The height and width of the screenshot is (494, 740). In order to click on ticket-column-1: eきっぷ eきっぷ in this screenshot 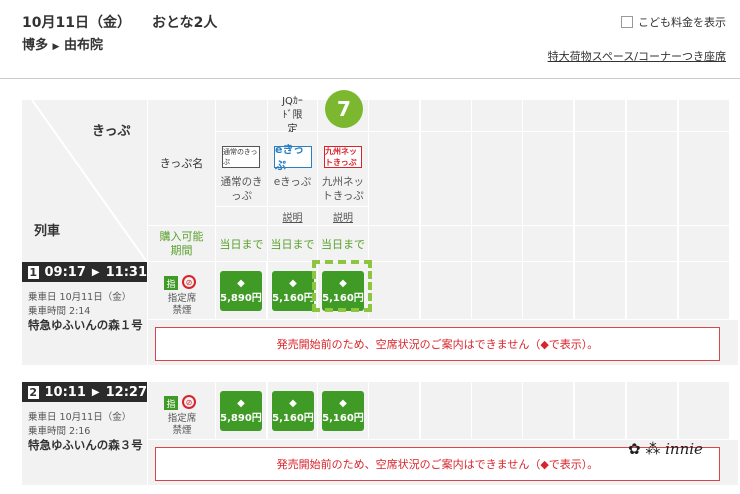, I will do `click(292, 169)`.